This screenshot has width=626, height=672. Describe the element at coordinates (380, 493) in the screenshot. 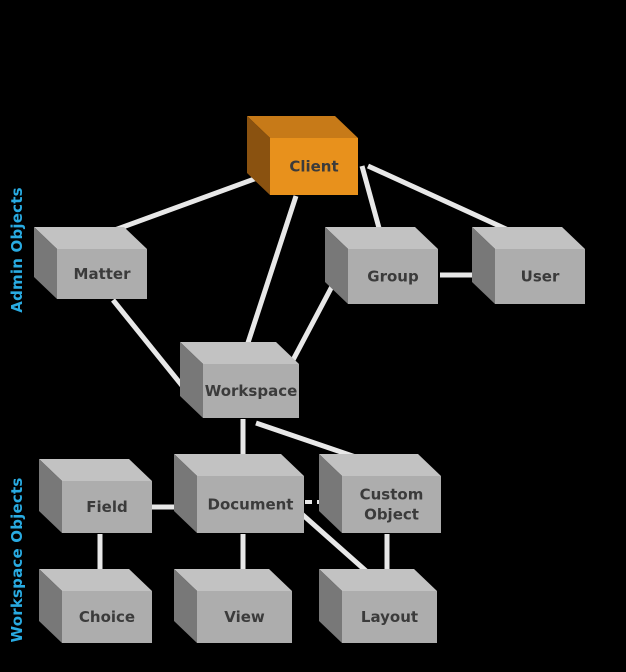

I see `node-custom-object: Custom Object` at that location.